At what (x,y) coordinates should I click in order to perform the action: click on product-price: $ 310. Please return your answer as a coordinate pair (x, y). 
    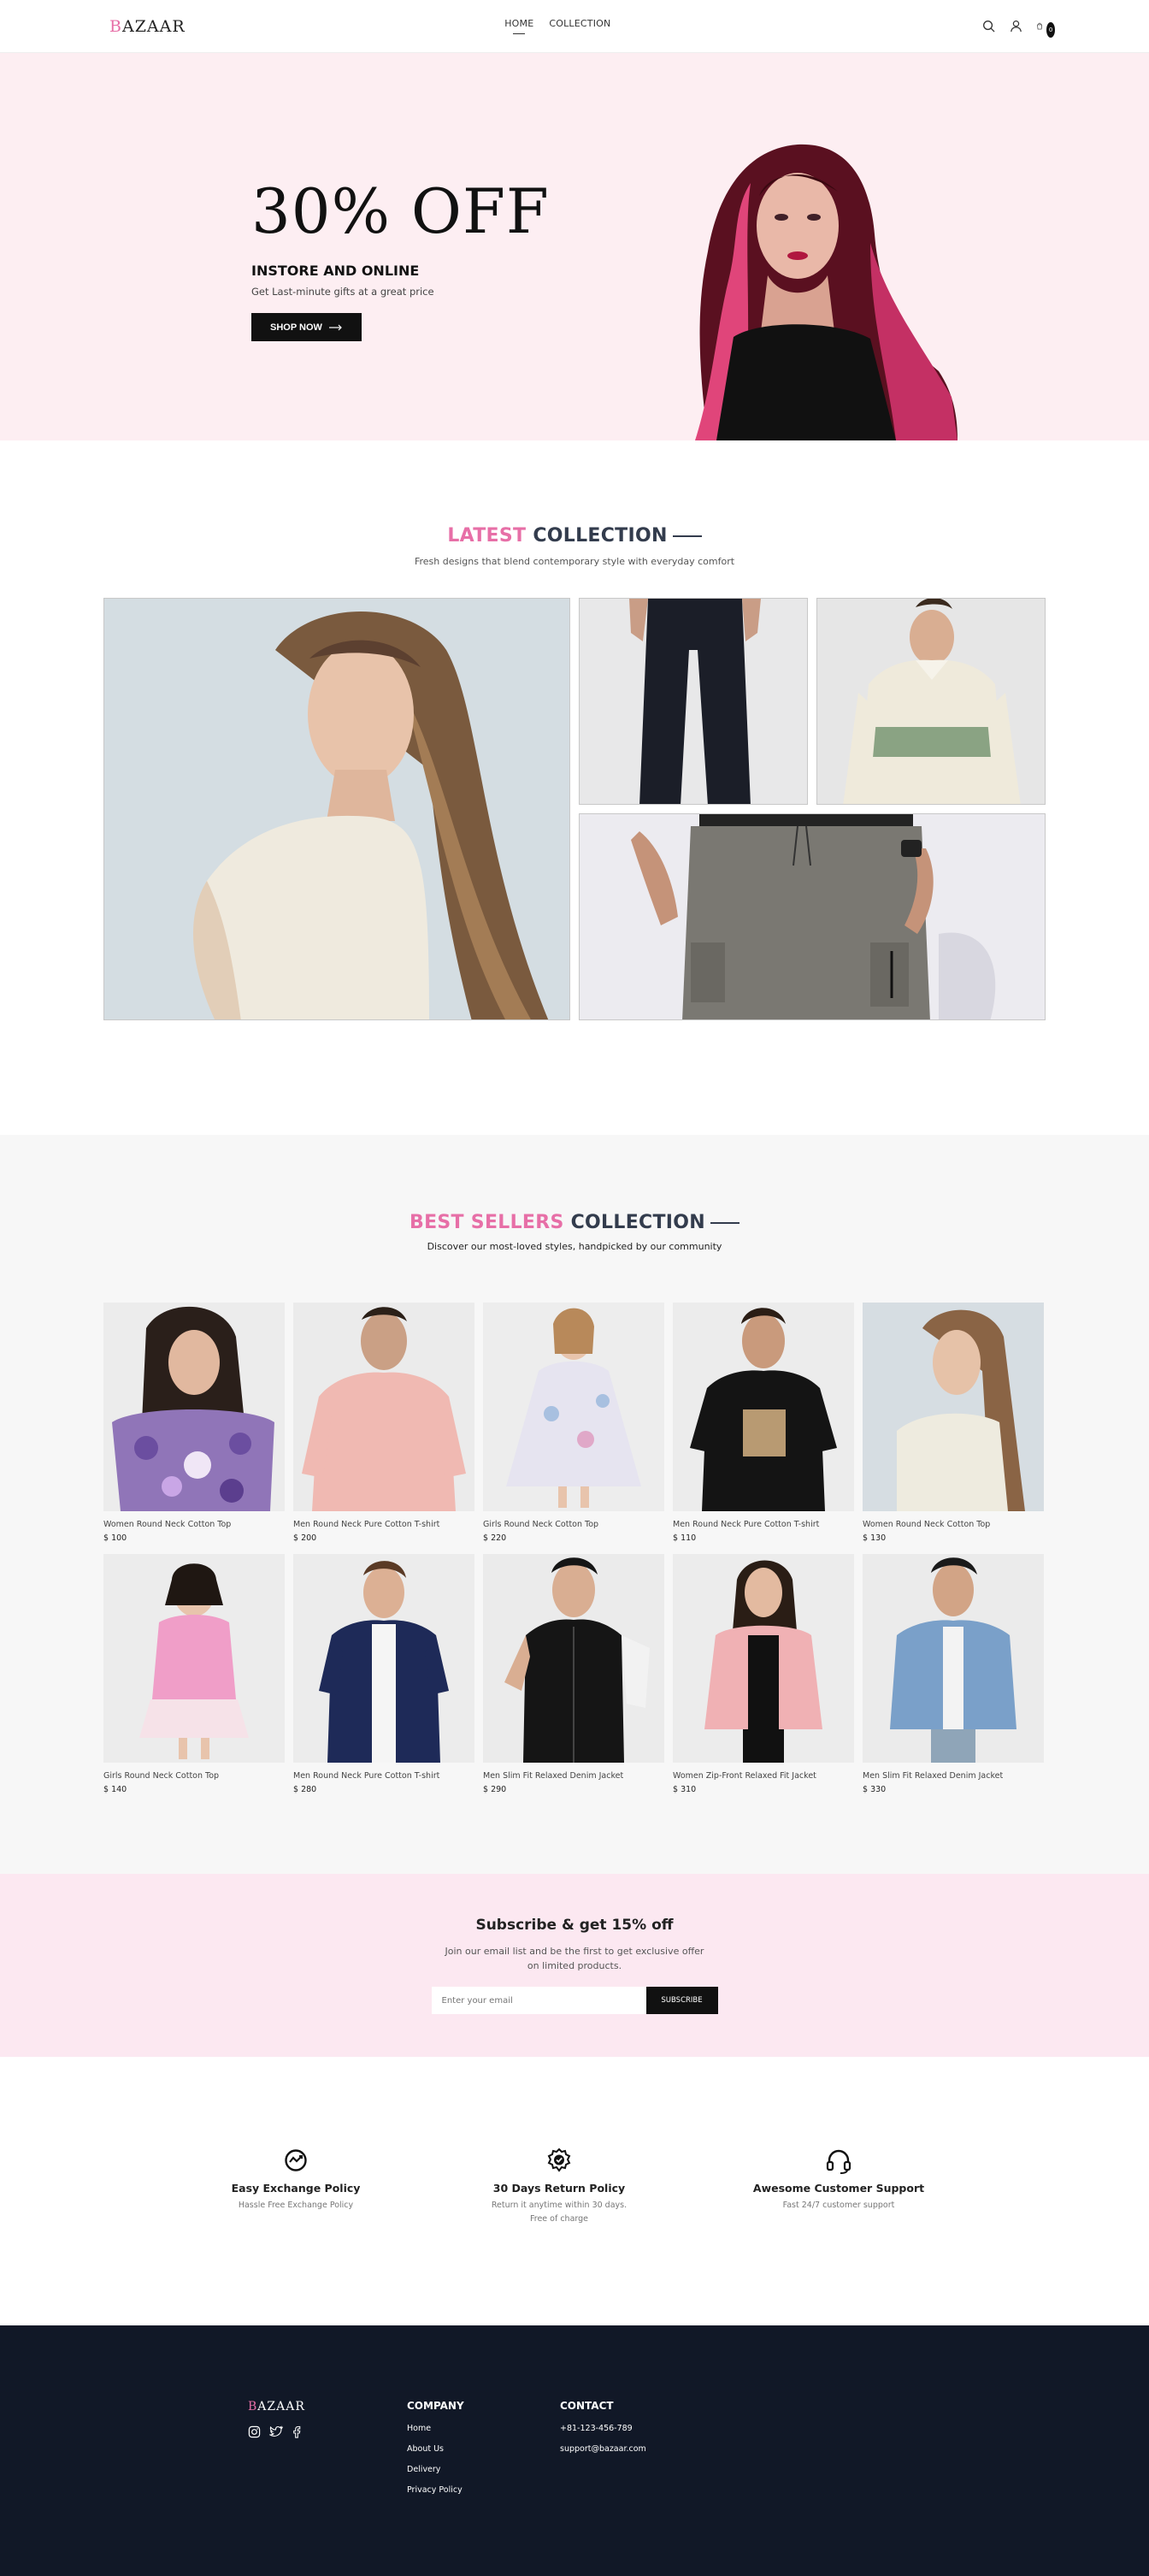
    Looking at the image, I should click on (685, 1789).